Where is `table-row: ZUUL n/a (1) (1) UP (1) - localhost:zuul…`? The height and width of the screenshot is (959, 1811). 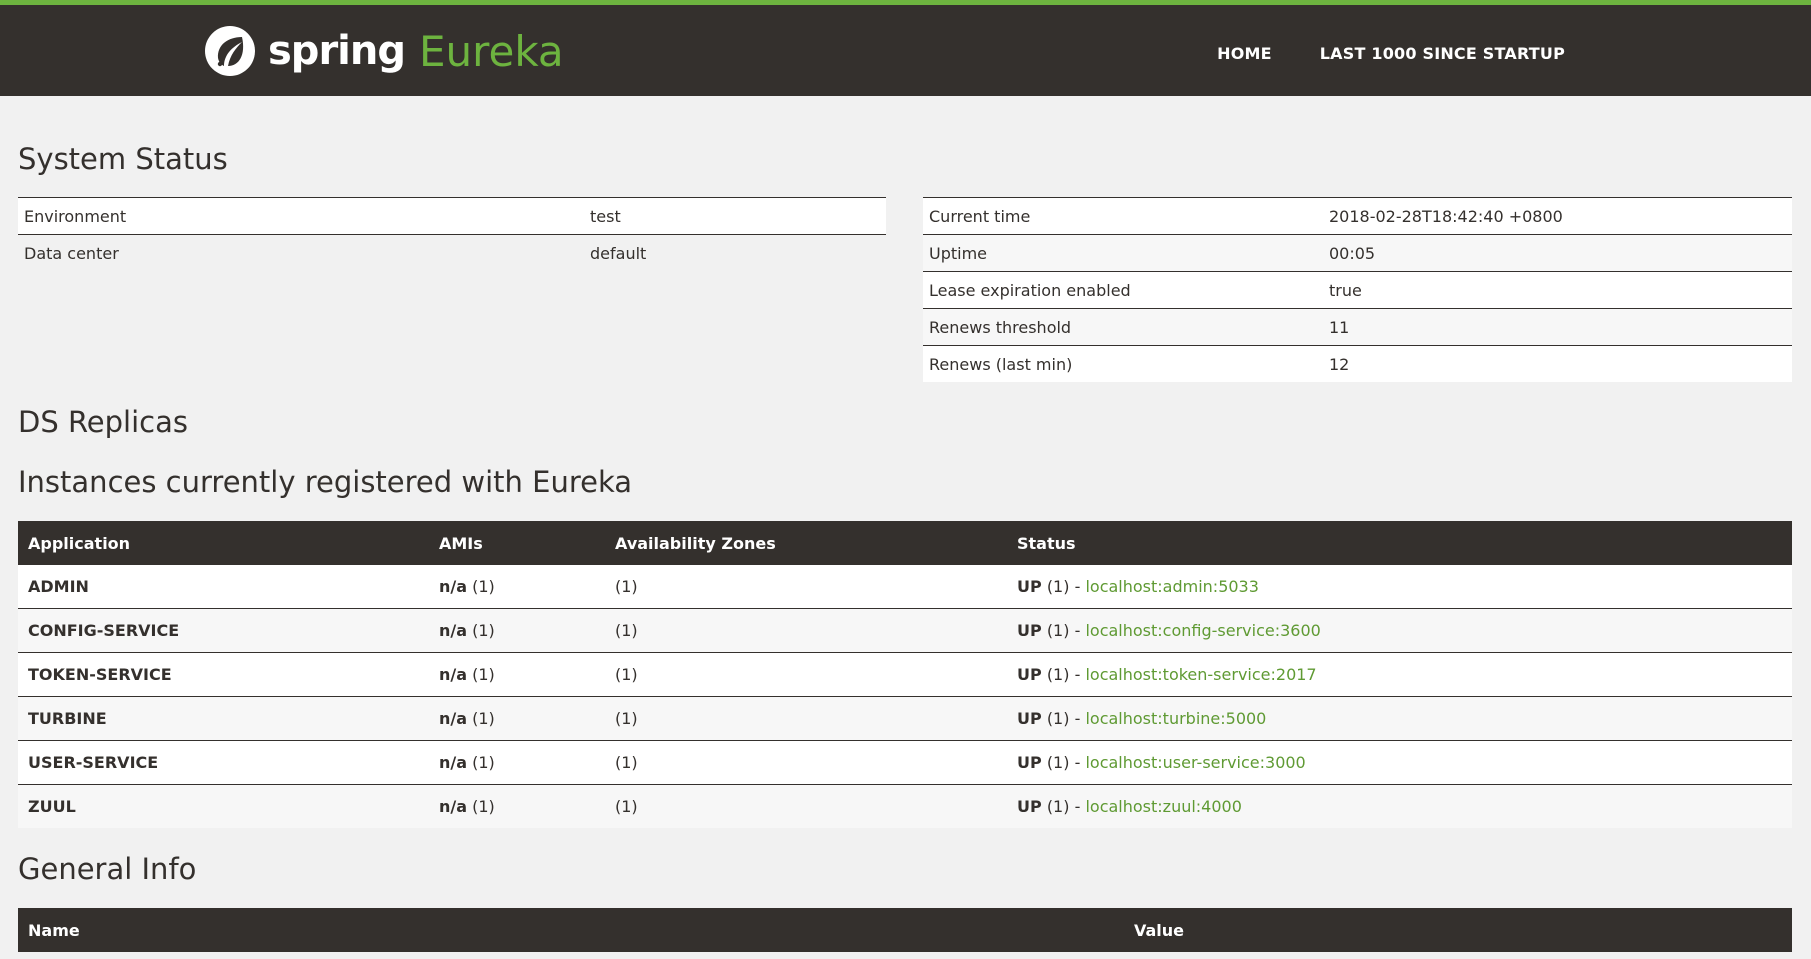 table-row: ZUUL n/a (1) (1) UP (1) - localhost:zuul… is located at coordinates (905, 806).